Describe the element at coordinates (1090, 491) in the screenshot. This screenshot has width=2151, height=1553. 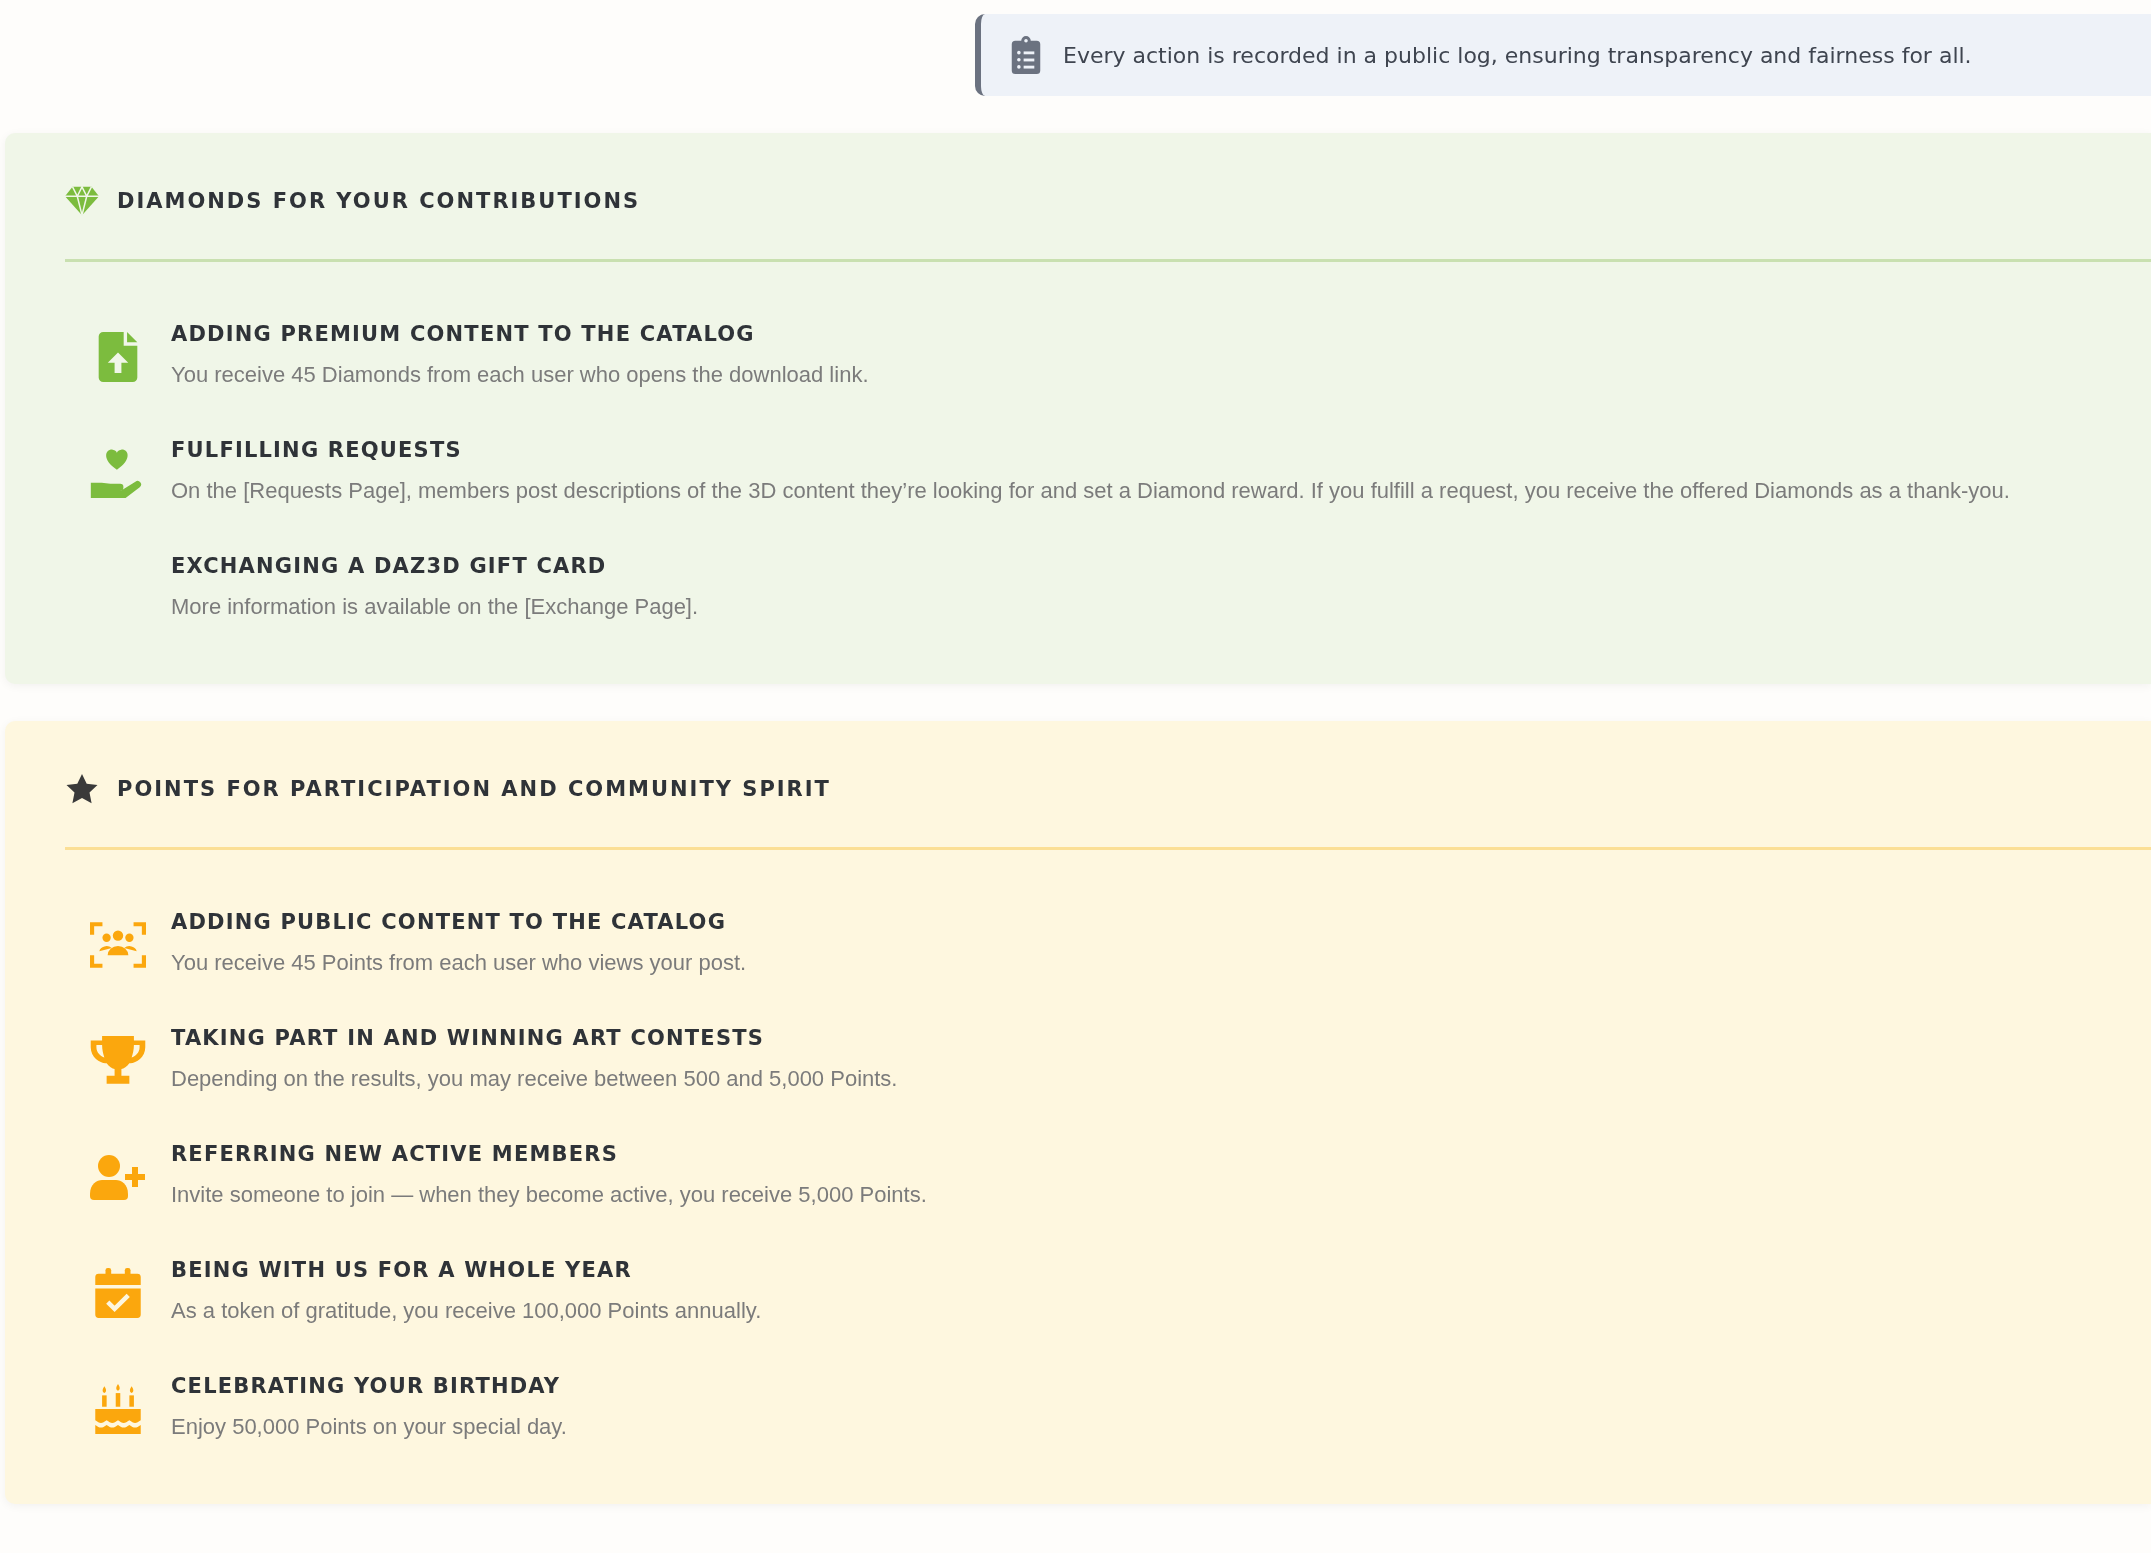
I see `item-description: On the [Requests Page], members post descriptions of the 3D content they’re looking for and set a Diamond reward. If you fulfill a request, you receive the offered Diamonds as a thank-you.` at that location.